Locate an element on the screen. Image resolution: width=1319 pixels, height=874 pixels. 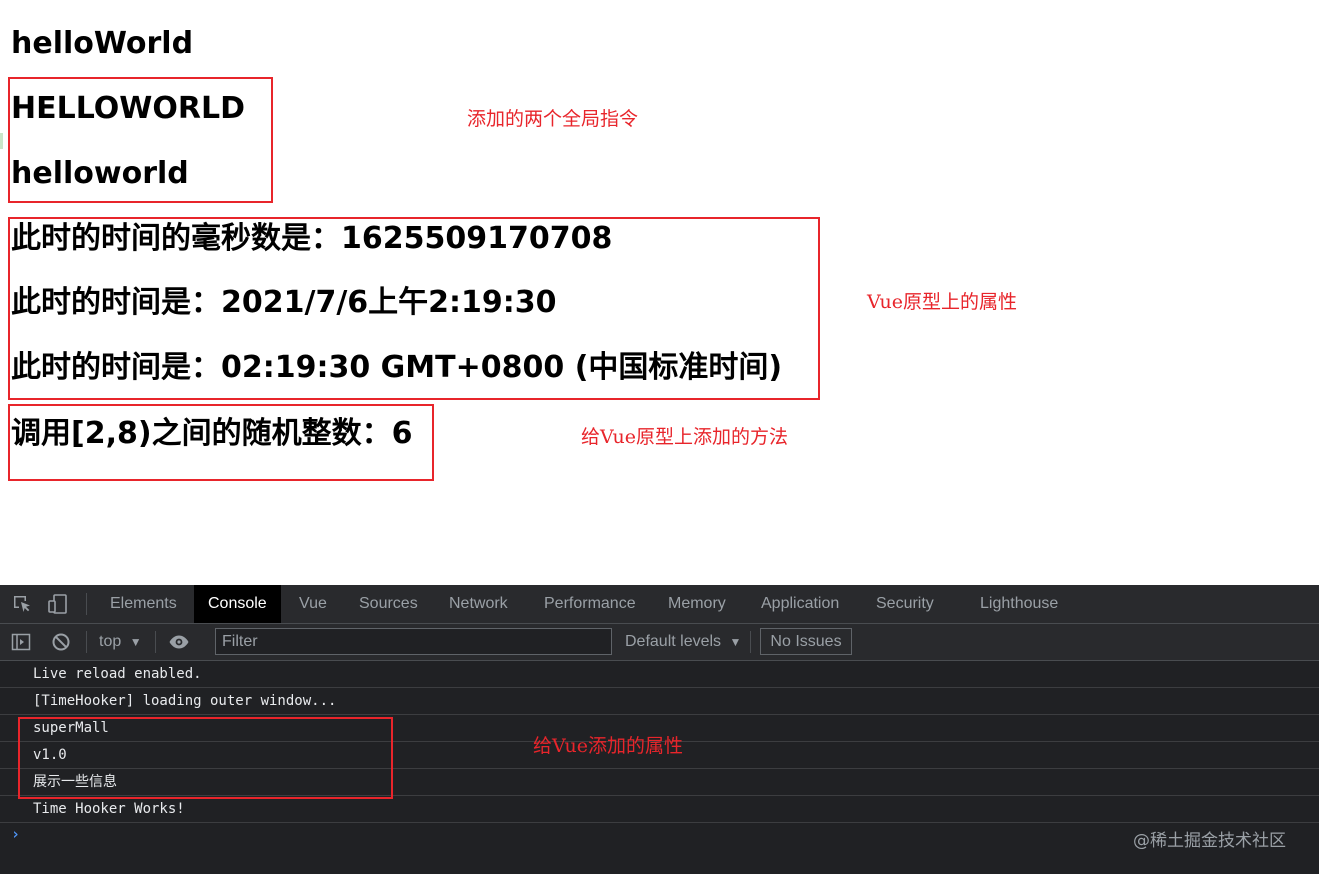
tab-sources: Sources is located at coordinates (388, 604).